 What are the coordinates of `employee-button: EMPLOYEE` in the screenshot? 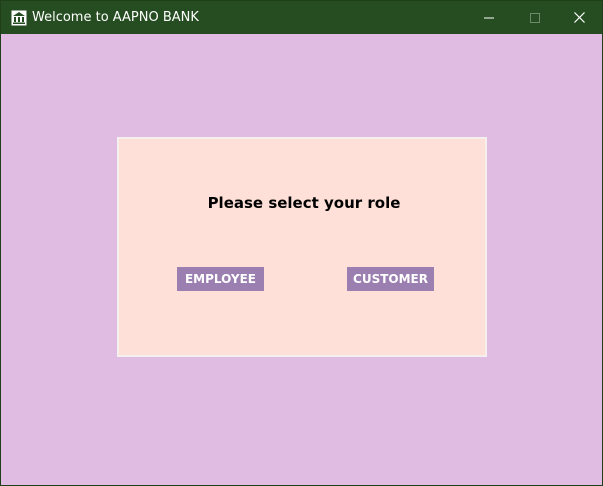 It's located at (220, 279).